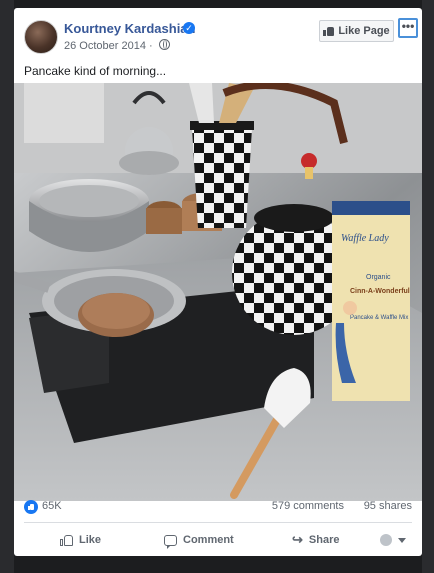 The height and width of the screenshot is (573, 434). What do you see at coordinates (170, 541) in the screenshot?
I see `comment-bubble-icon` at bounding box center [170, 541].